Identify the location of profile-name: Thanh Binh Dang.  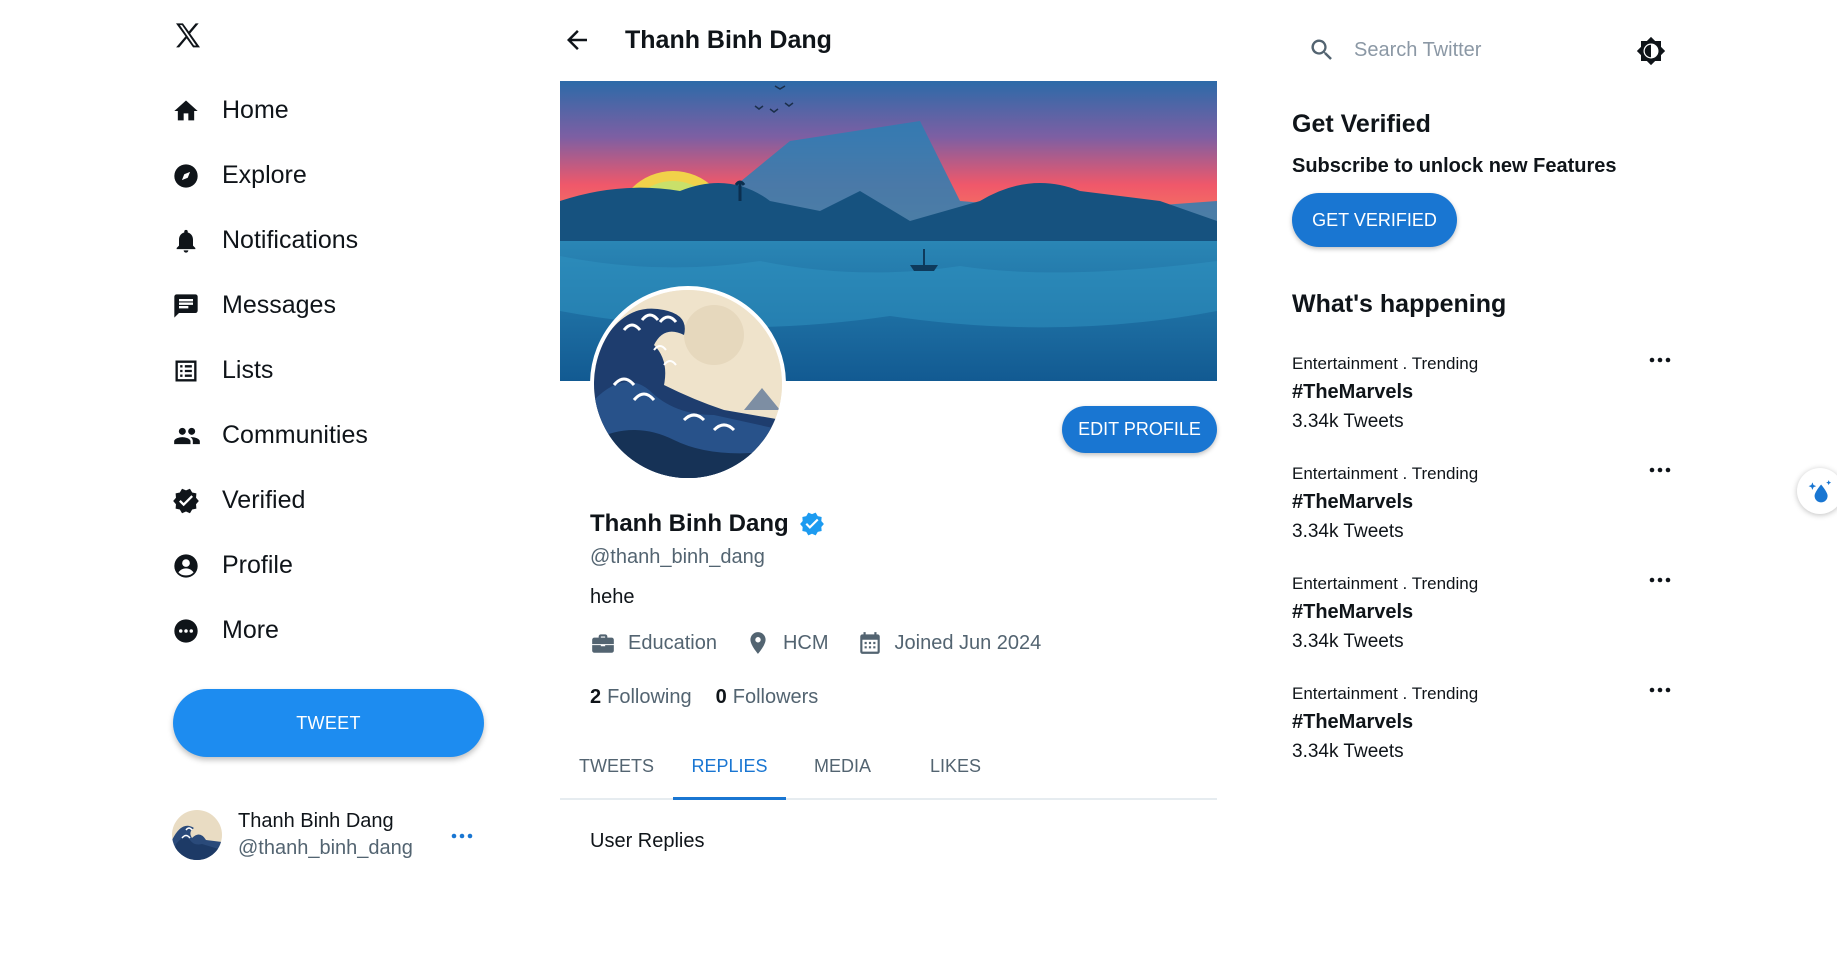
(707, 524).